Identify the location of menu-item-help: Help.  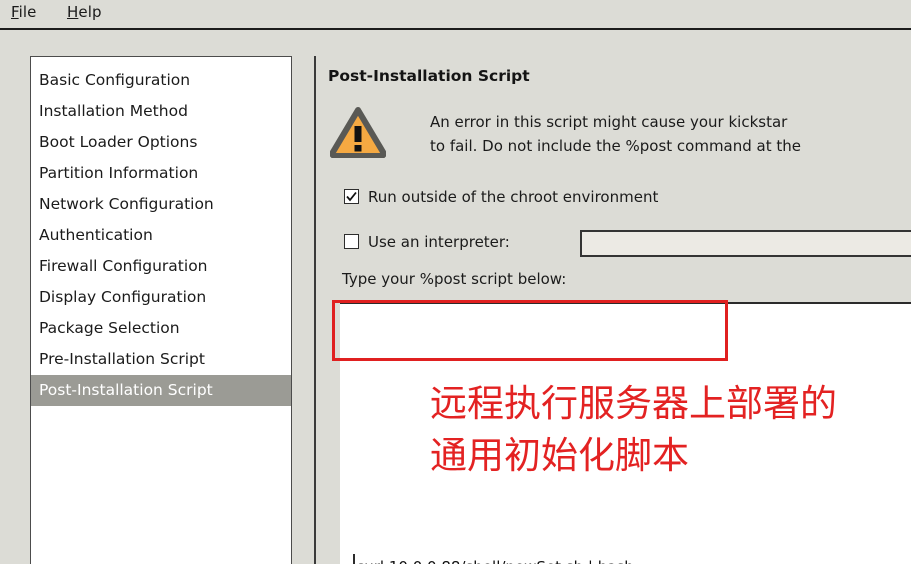
(84, 12).